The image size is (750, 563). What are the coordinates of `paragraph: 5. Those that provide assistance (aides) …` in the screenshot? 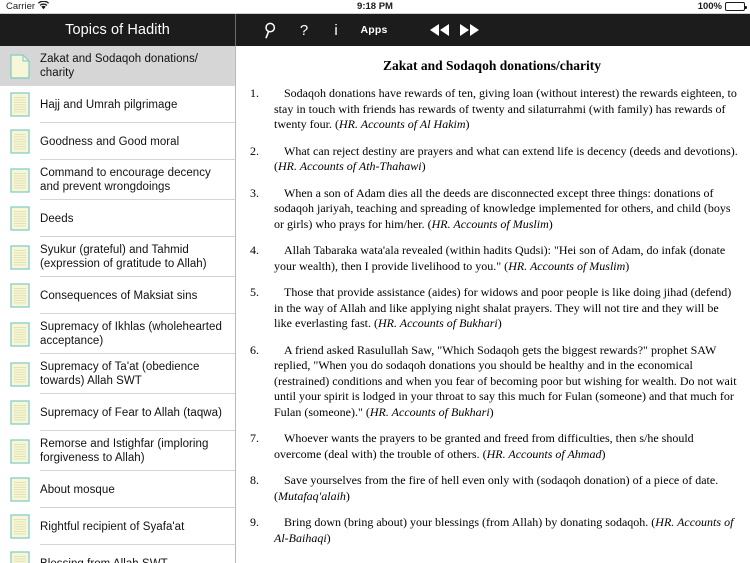 It's located at (492, 308).